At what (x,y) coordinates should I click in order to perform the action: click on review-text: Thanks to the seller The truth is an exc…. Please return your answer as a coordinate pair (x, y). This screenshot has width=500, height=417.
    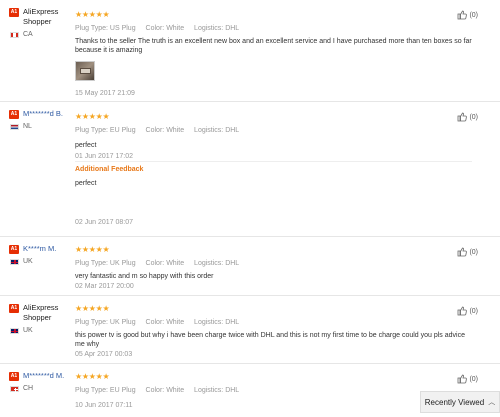
    Looking at the image, I should click on (273, 46).